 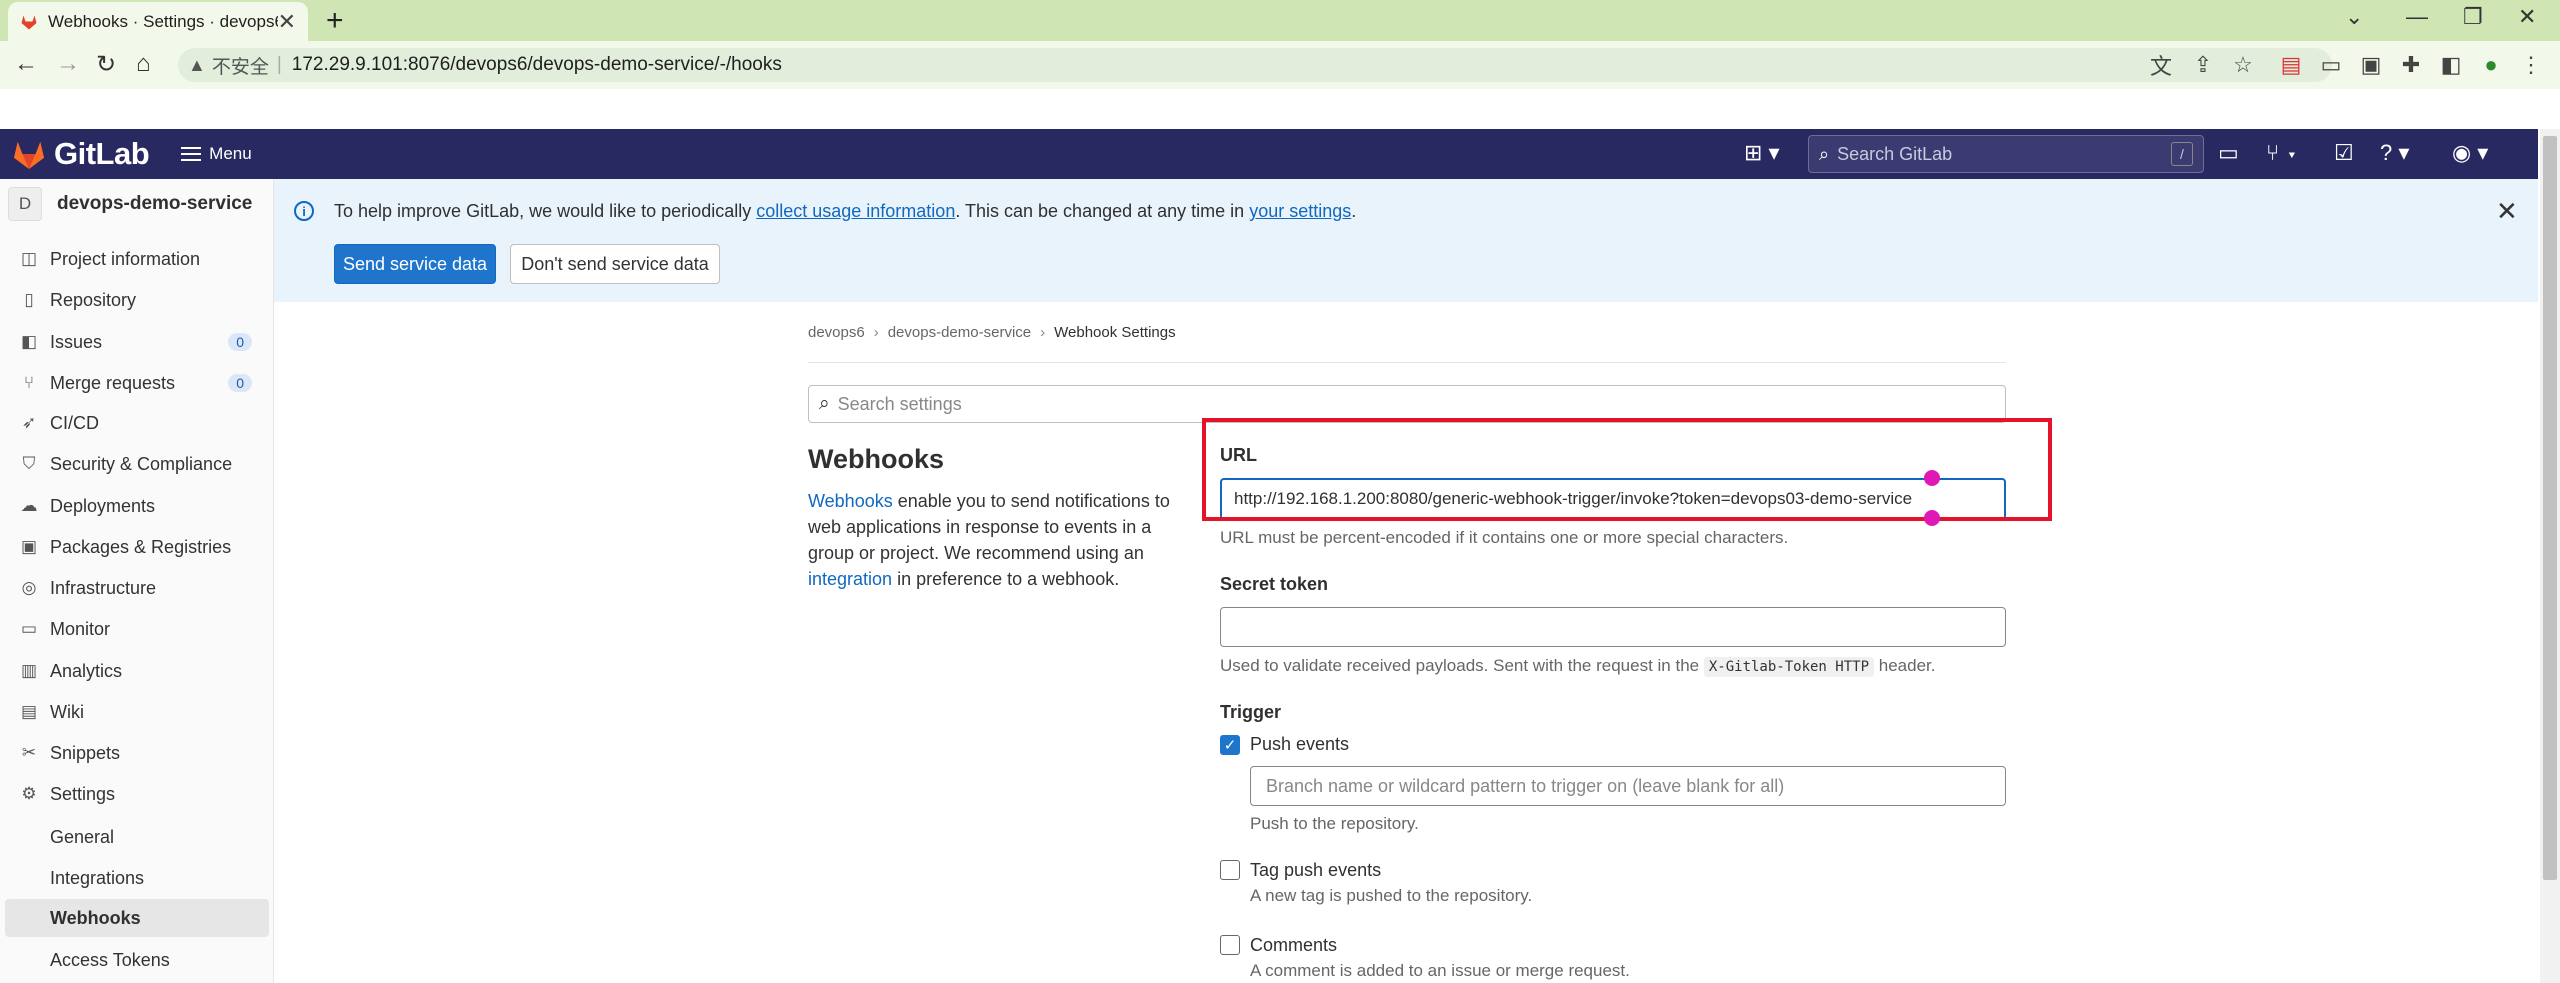 I want to click on sidebar-item-packages-registries: ▣ Packages & Registries, so click(x=140, y=547).